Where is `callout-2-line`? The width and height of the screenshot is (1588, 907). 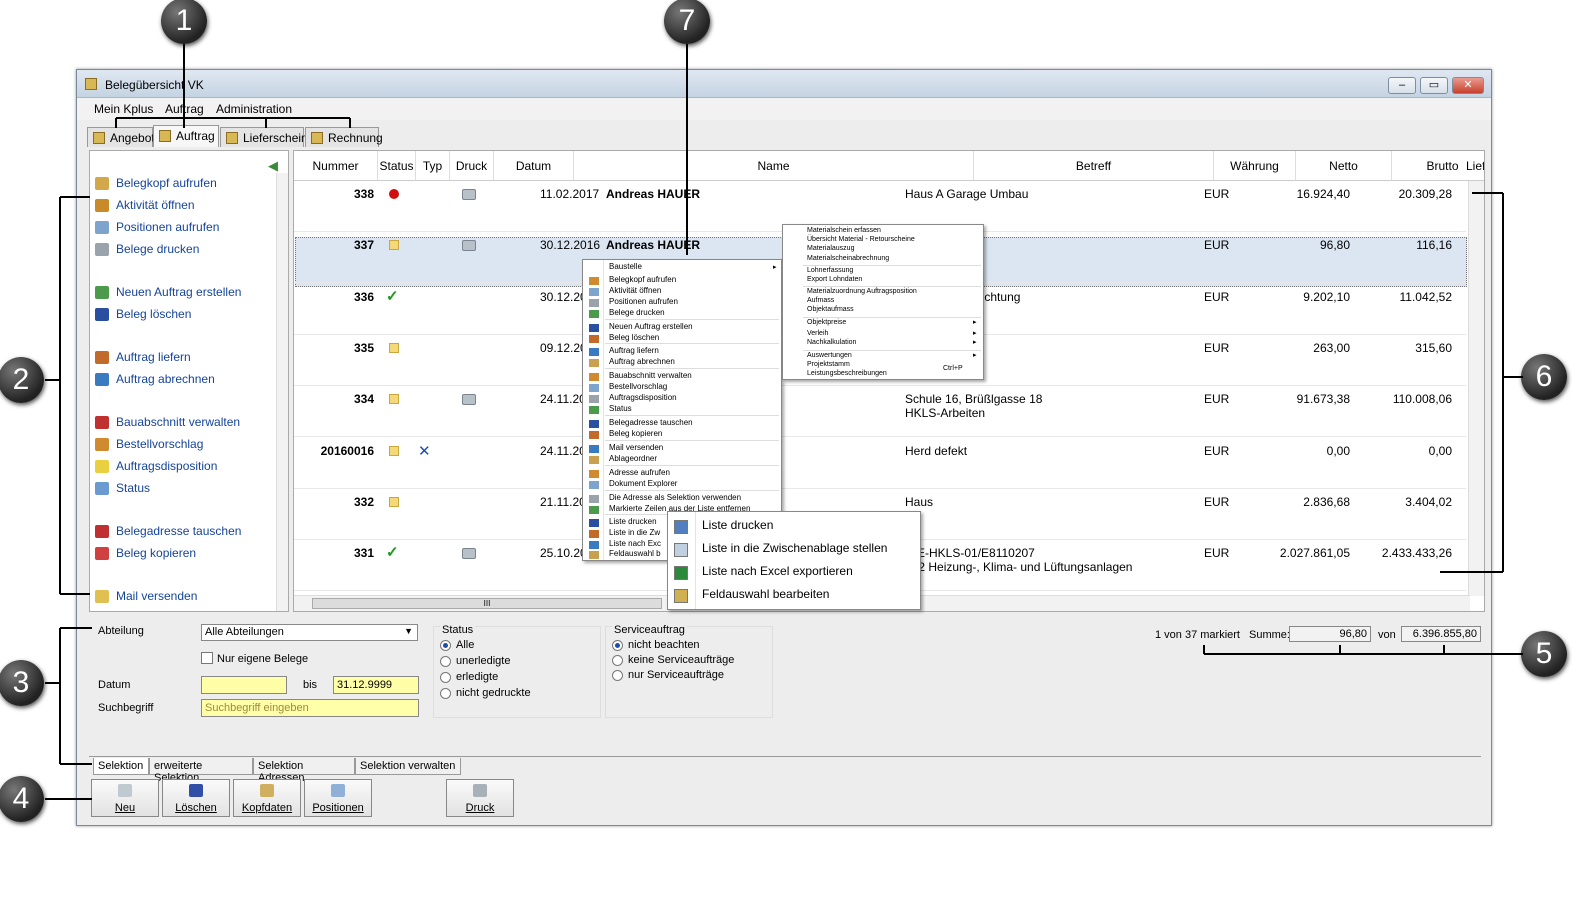
callout-2-line is located at coordinates (67, 395).